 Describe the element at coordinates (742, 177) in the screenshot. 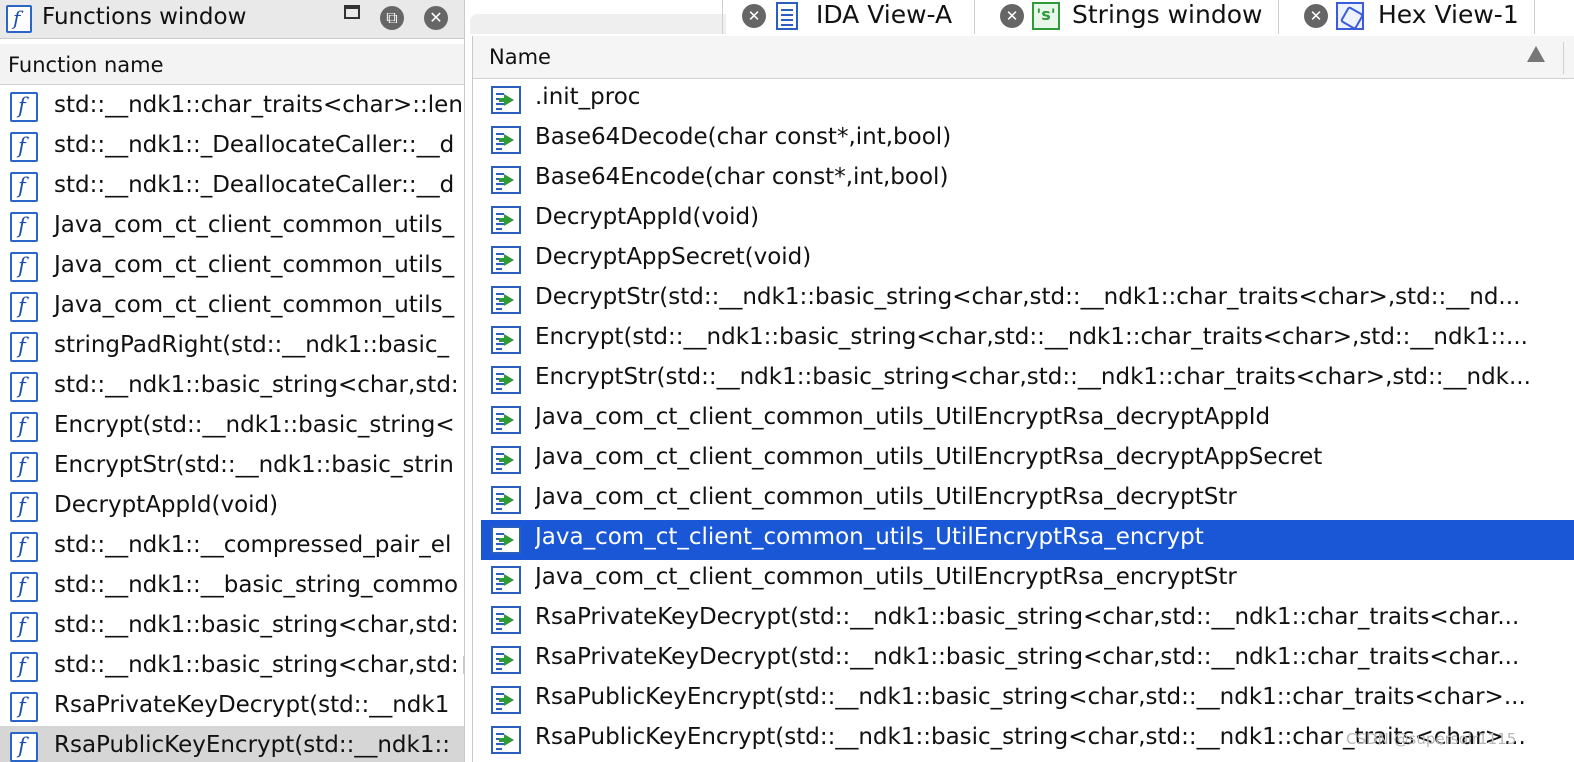

I see `name-entry: Base64Encode(char const*,int,bool)` at that location.